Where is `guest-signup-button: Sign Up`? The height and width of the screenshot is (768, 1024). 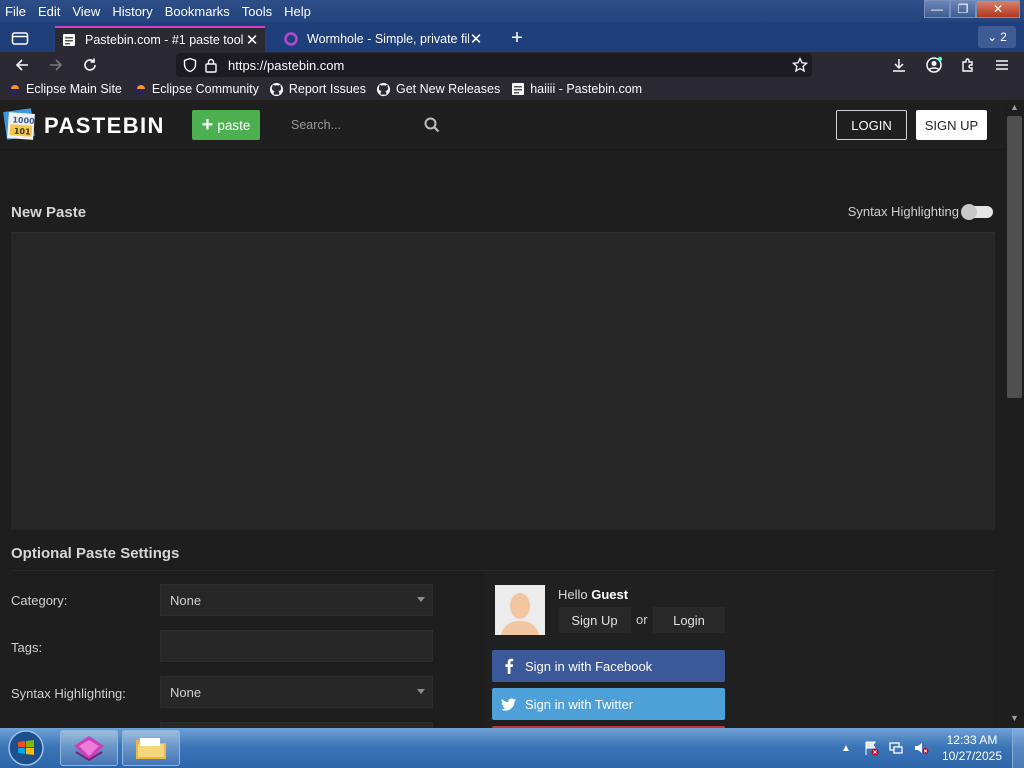 guest-signup-button: Sign Up is located at coordinates (594, 620).